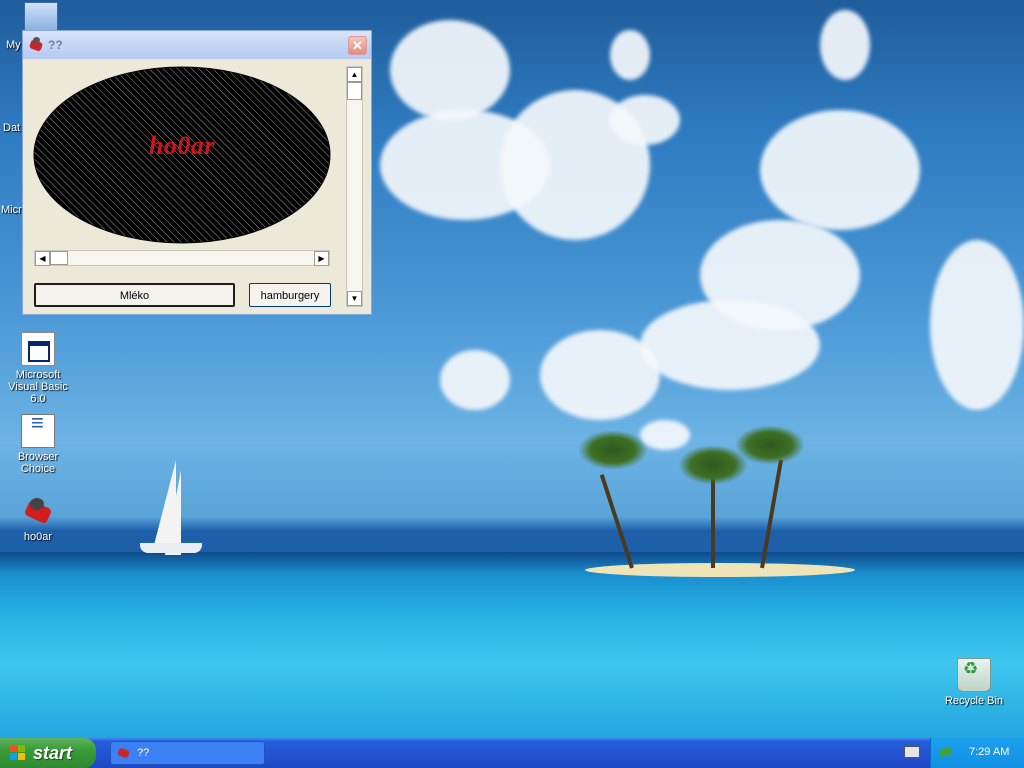 The image size is (1024, 768). Describe the element at coordinates (171, 548) in the screenshot. I see `boat-hull` at that location.